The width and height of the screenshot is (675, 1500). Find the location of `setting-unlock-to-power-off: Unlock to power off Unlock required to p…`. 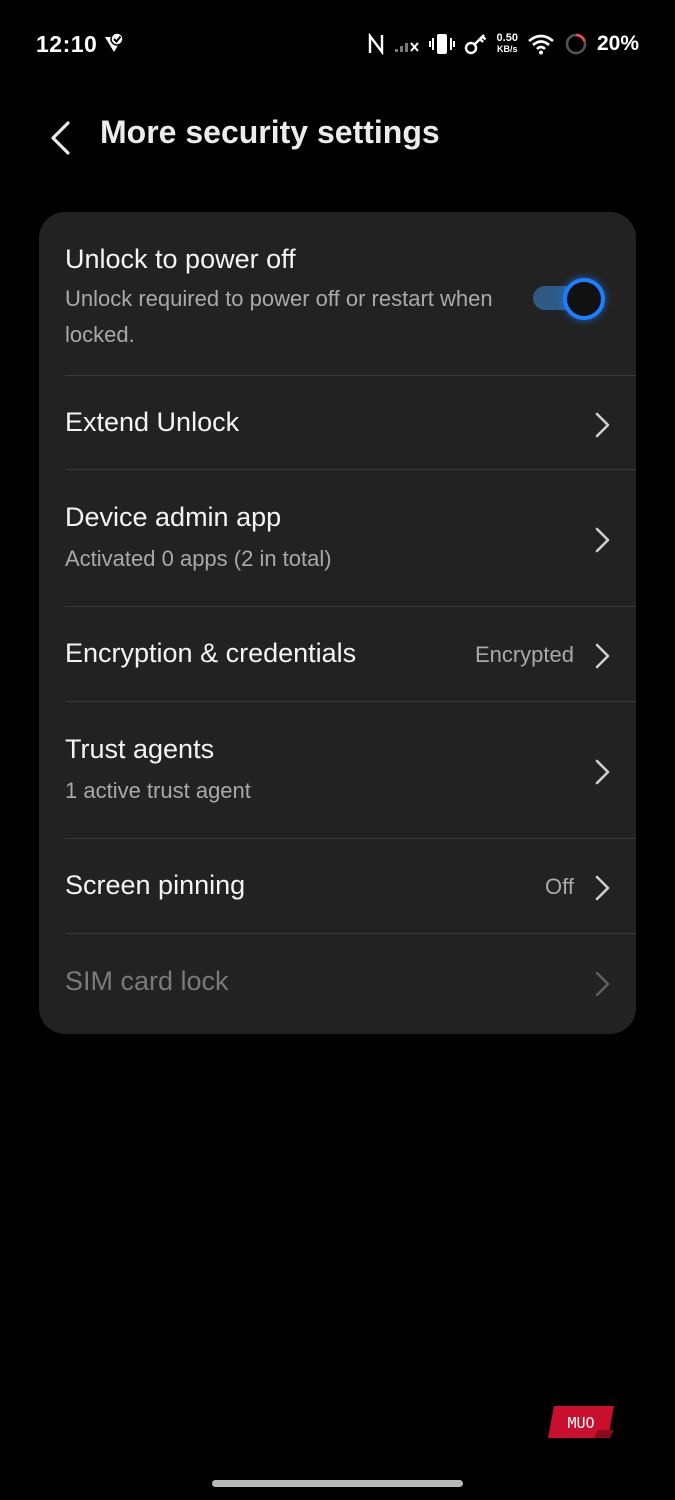

setting-unlock-to-power-off: Unlock to power off Unlock required to p… is located at coordinates (337, 294).